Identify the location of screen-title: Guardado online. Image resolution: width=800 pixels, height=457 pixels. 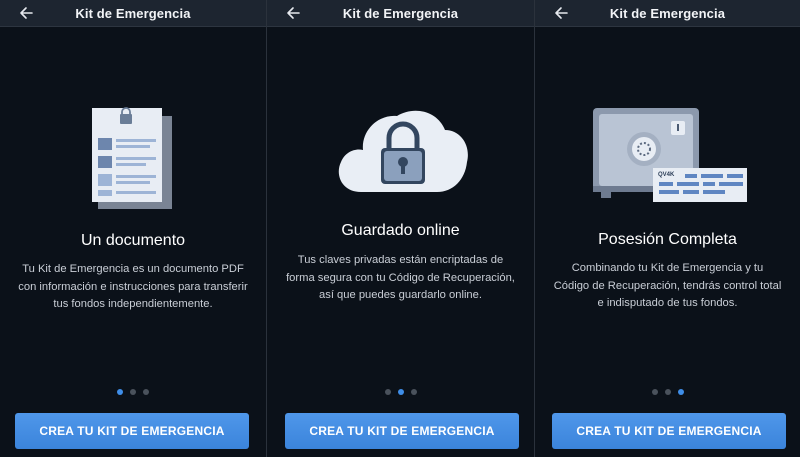
(400, 230).